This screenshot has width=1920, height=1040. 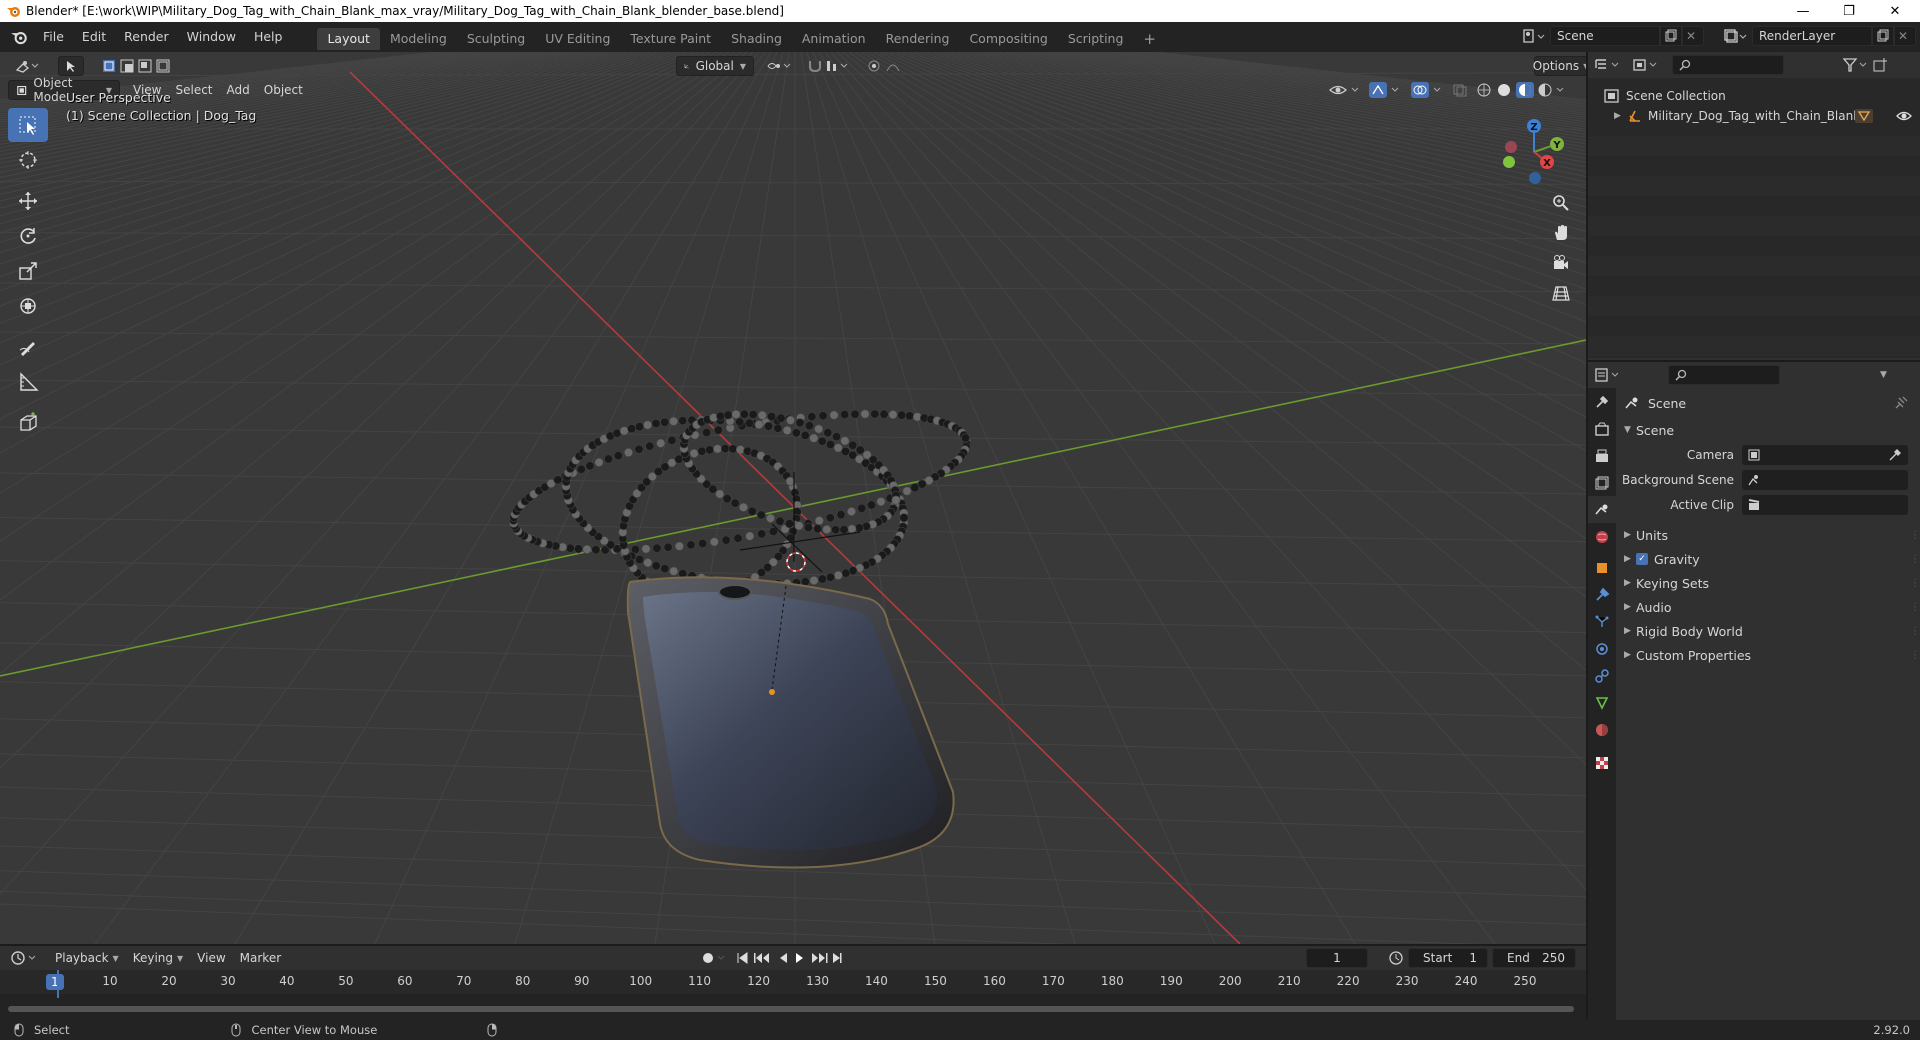 I want to click on outliner-editor-type-icon, so click(x=1609, y=65).